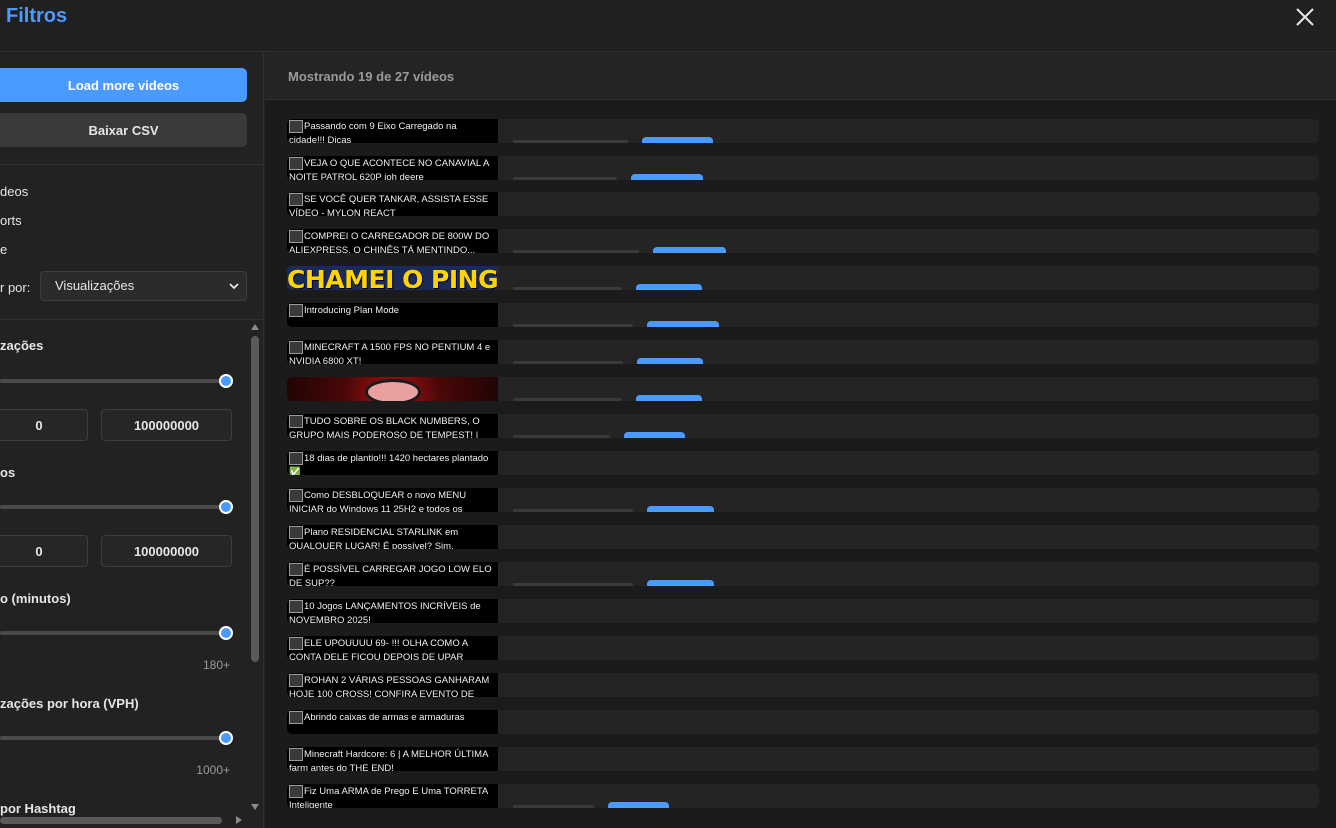  I want to click on scroll-up-arrow, so click(255, 327).